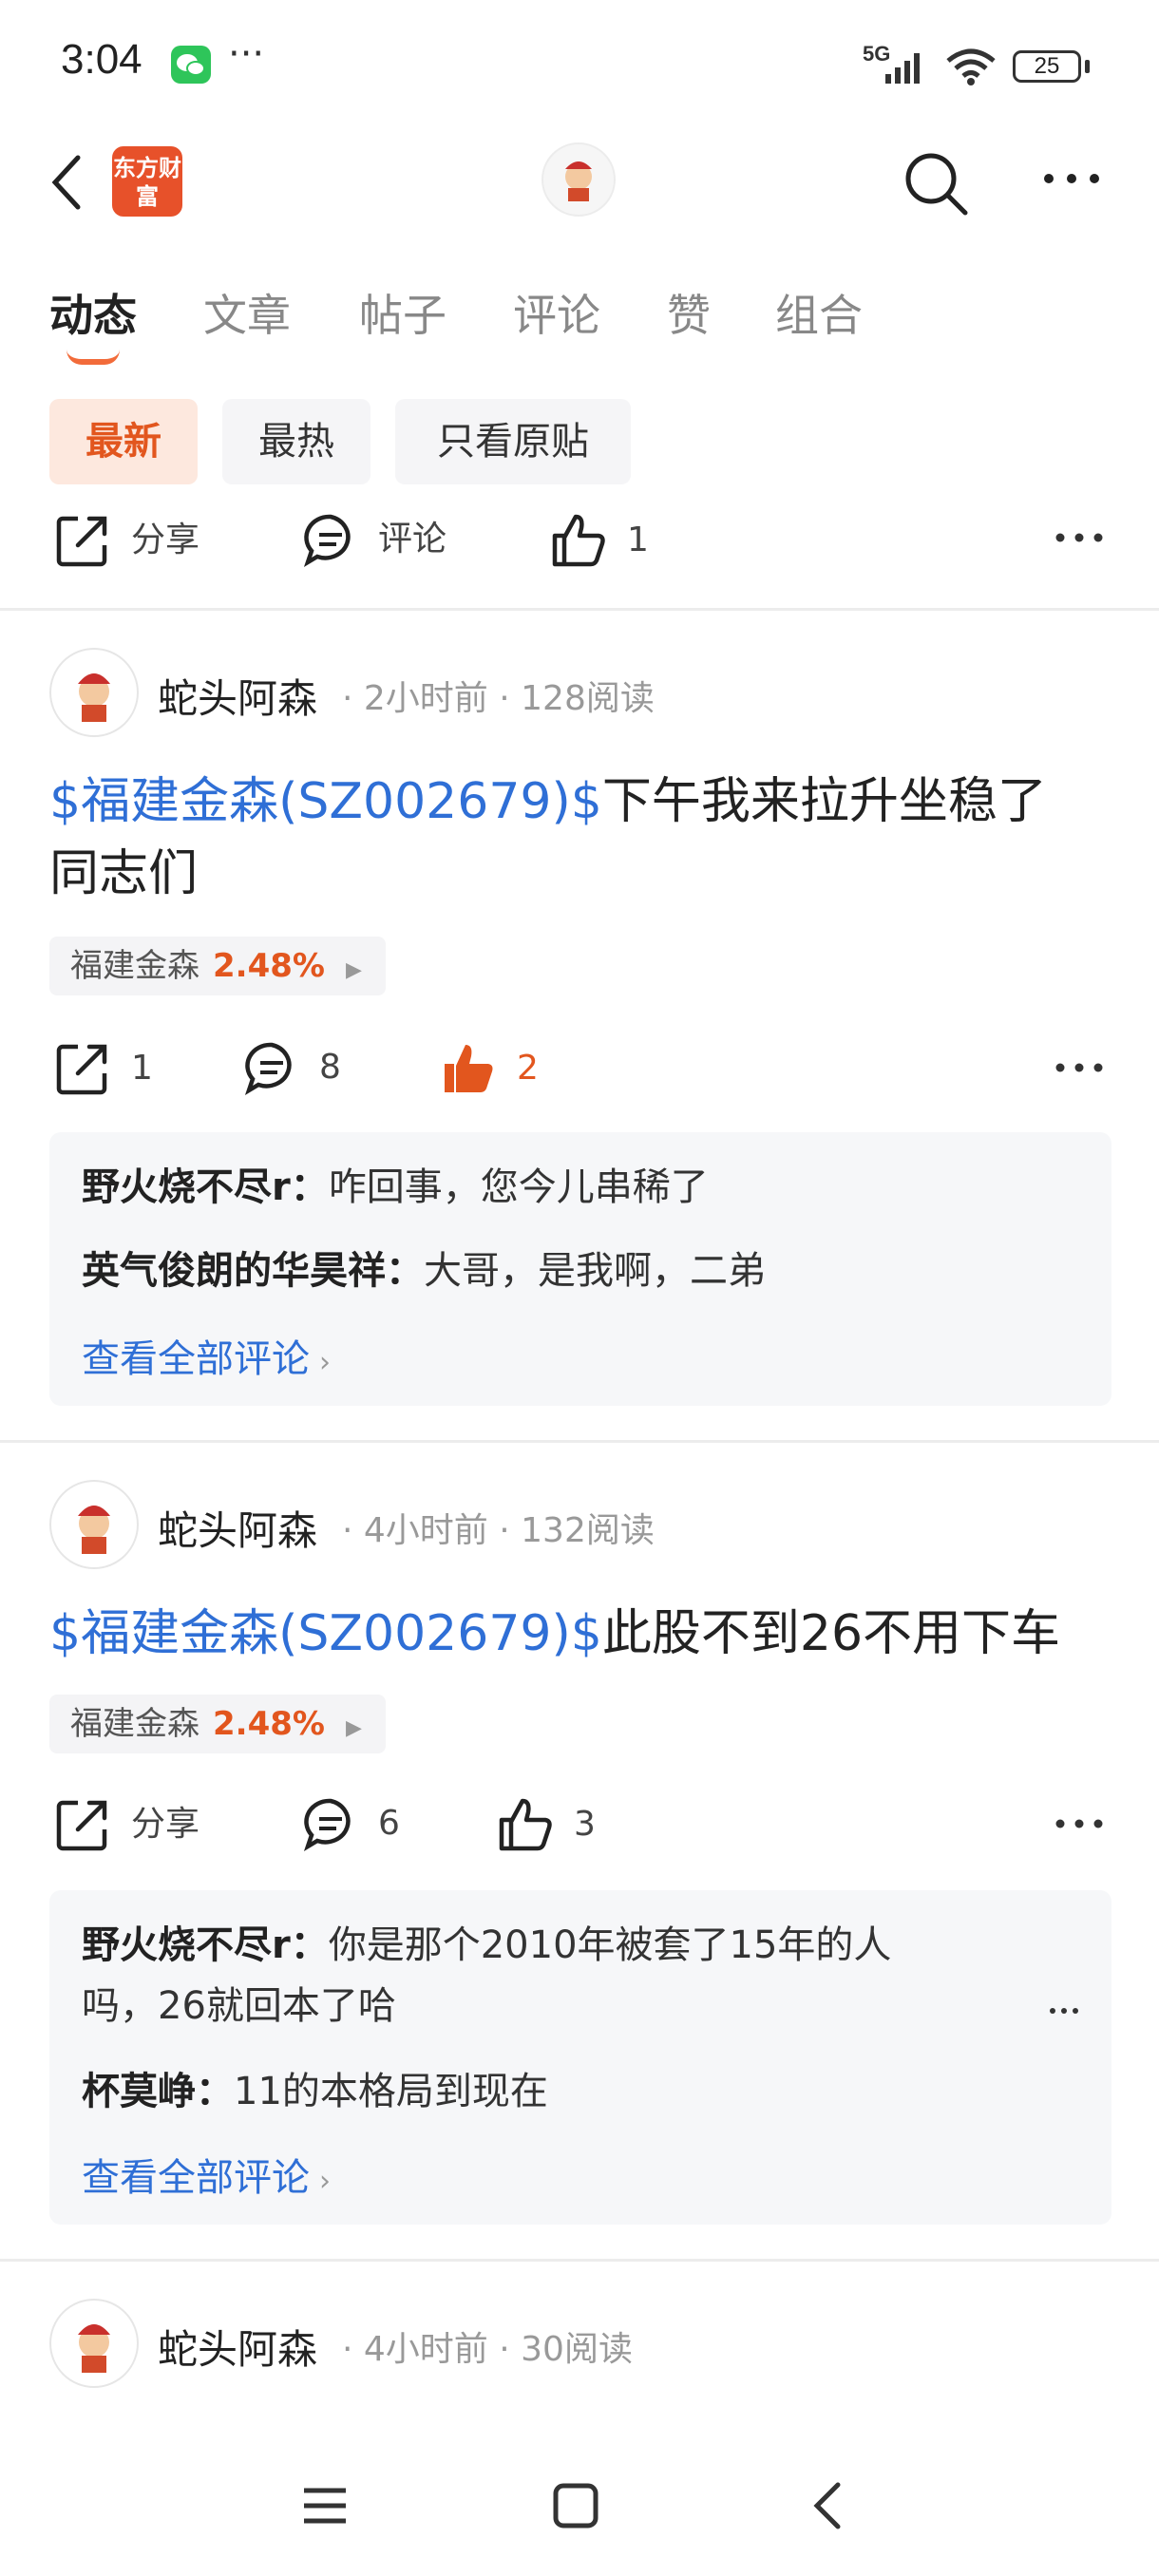  Describe the element at coordinates (374, 539) in the screenshot. I see `comment-button: 评论` at that location.